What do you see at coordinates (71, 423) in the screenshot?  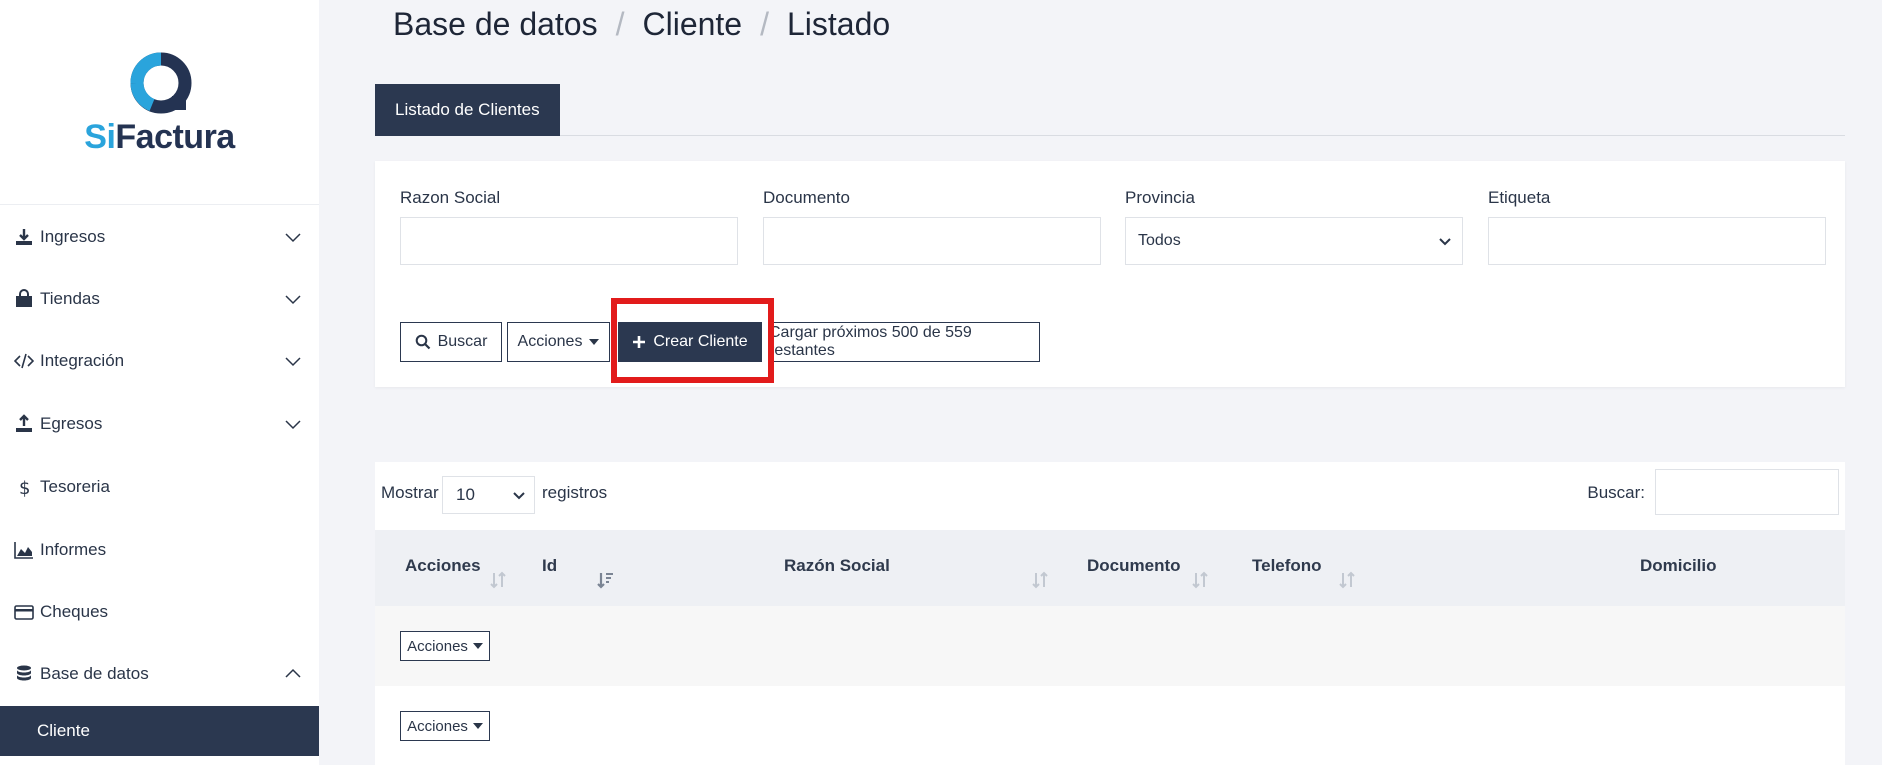 I see `sidebar-item-label: Egresos` at bounding box center [71, 423].